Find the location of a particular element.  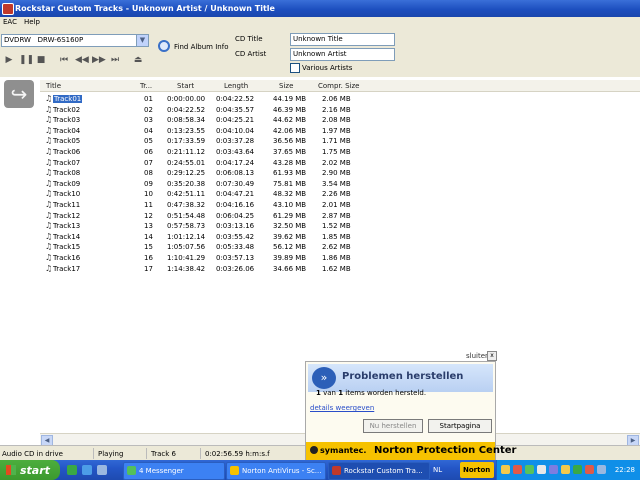

search-icon is located at coordinates (164, 46).